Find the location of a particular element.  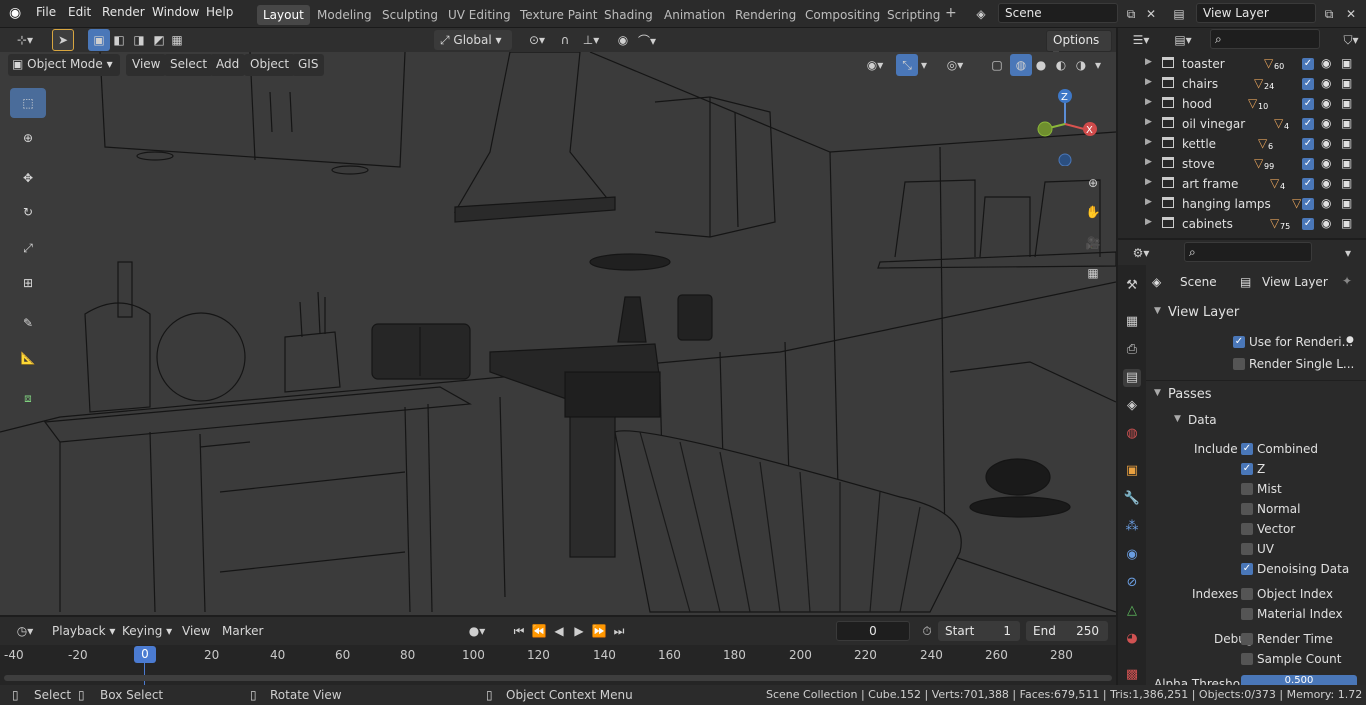

camera-view-icon: 🎥 is located at coordinates (1093, 243).